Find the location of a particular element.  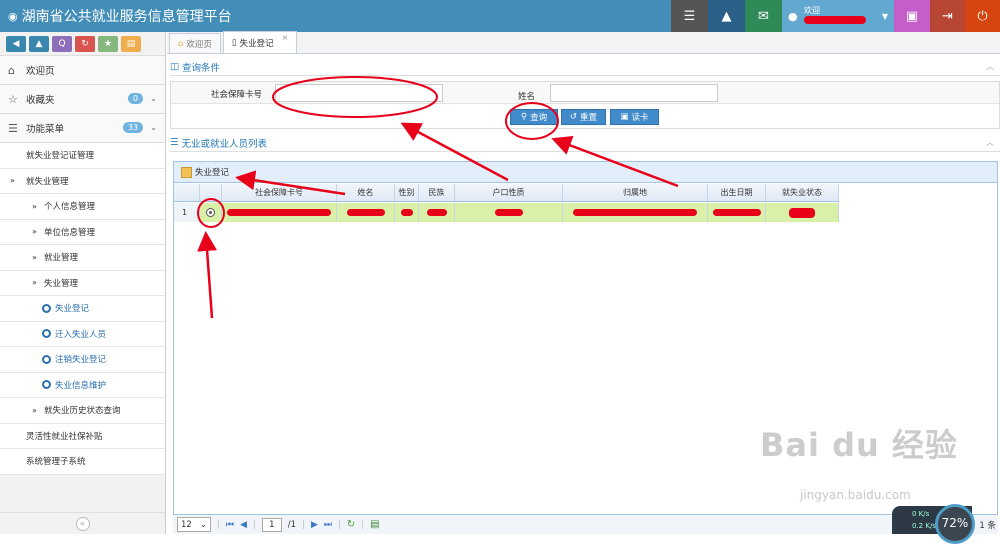

sidebar-item-flexible-subsidy: 灵活性就业社保补贴 is located at coordinates (82, 436).